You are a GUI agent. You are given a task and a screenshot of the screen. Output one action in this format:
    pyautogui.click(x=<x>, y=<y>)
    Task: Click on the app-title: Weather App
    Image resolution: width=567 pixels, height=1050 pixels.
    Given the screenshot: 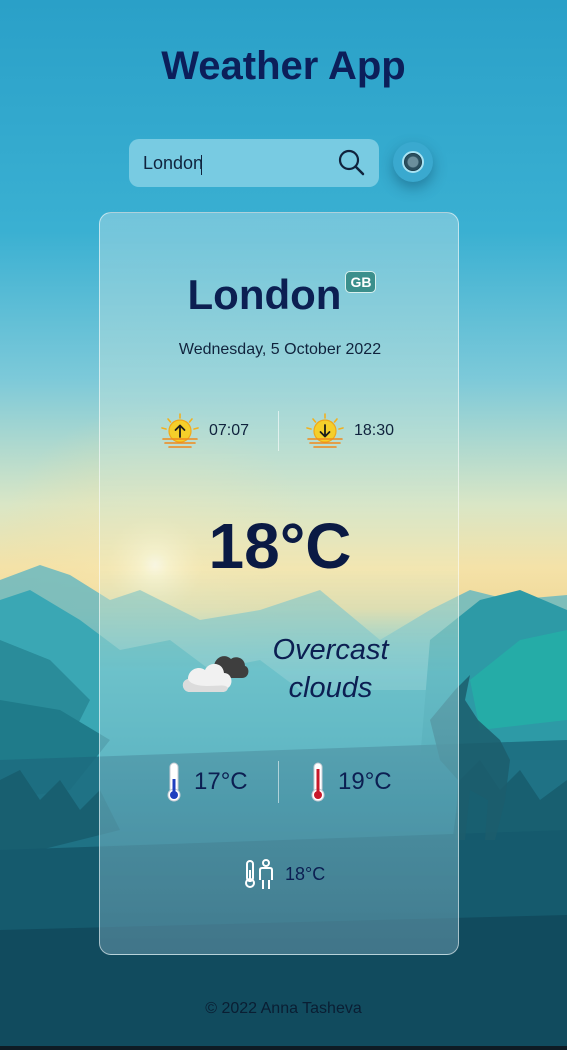 What is the action you would take?
    pyautogui.click(x=283, y=66)
    